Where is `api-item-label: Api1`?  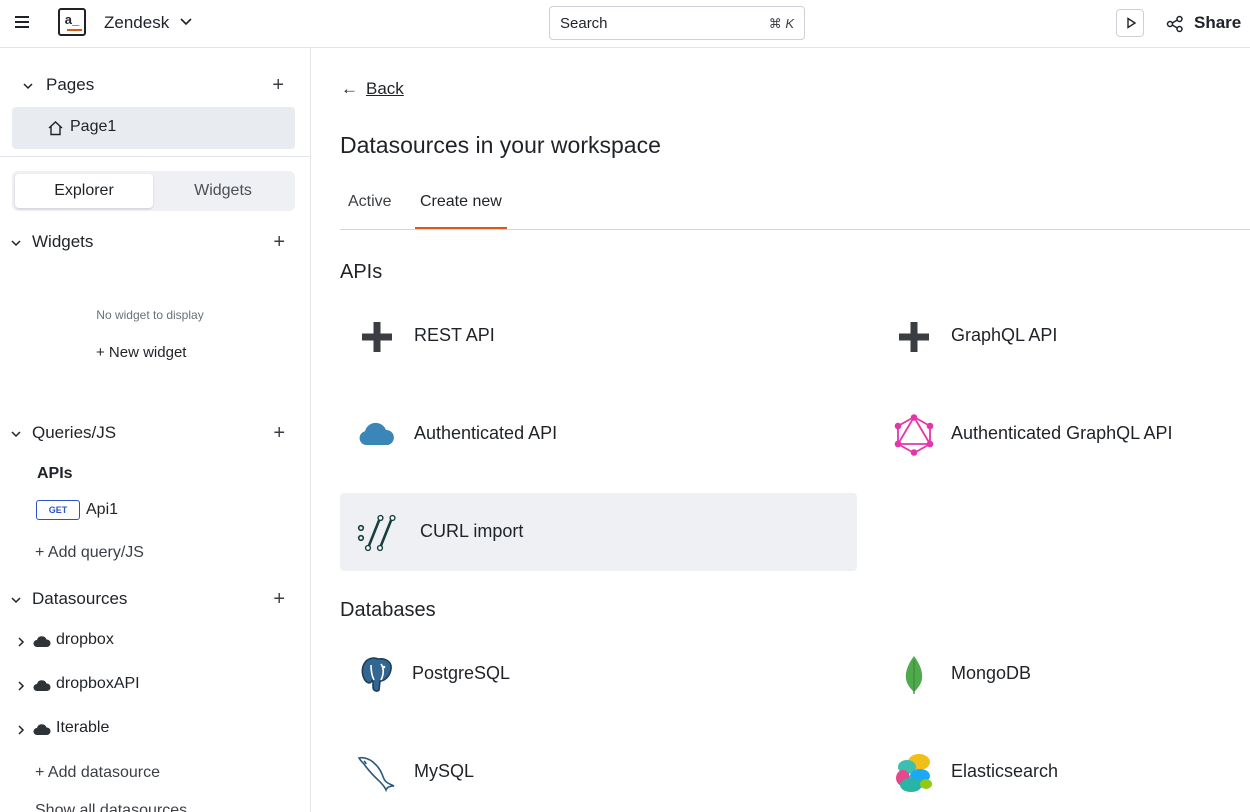 api-item-label: Api1 is located at coordinates (102, 509).